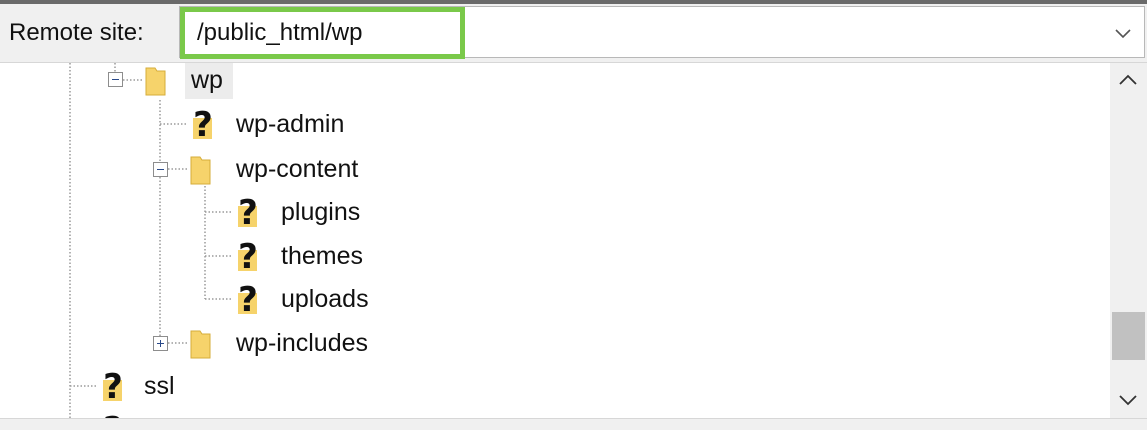 The image size is (1147, 430). Describe the element at coordinates (322, 256) in the screenshot. I see `tree-node-label: themes` at that location.